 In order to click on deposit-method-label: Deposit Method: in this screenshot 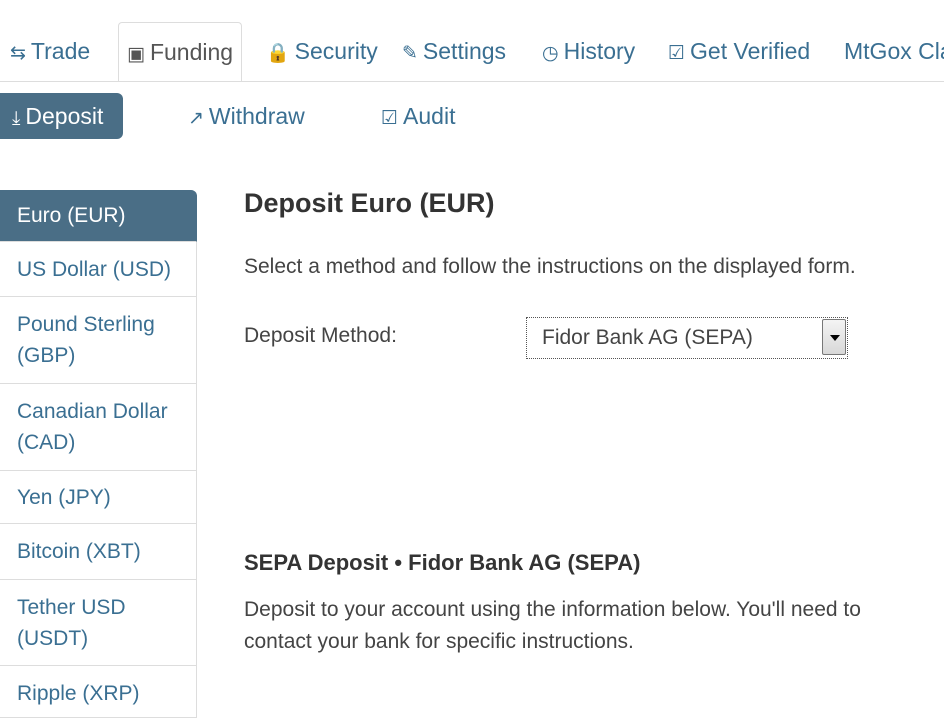, I will do `click(320, 335)`.